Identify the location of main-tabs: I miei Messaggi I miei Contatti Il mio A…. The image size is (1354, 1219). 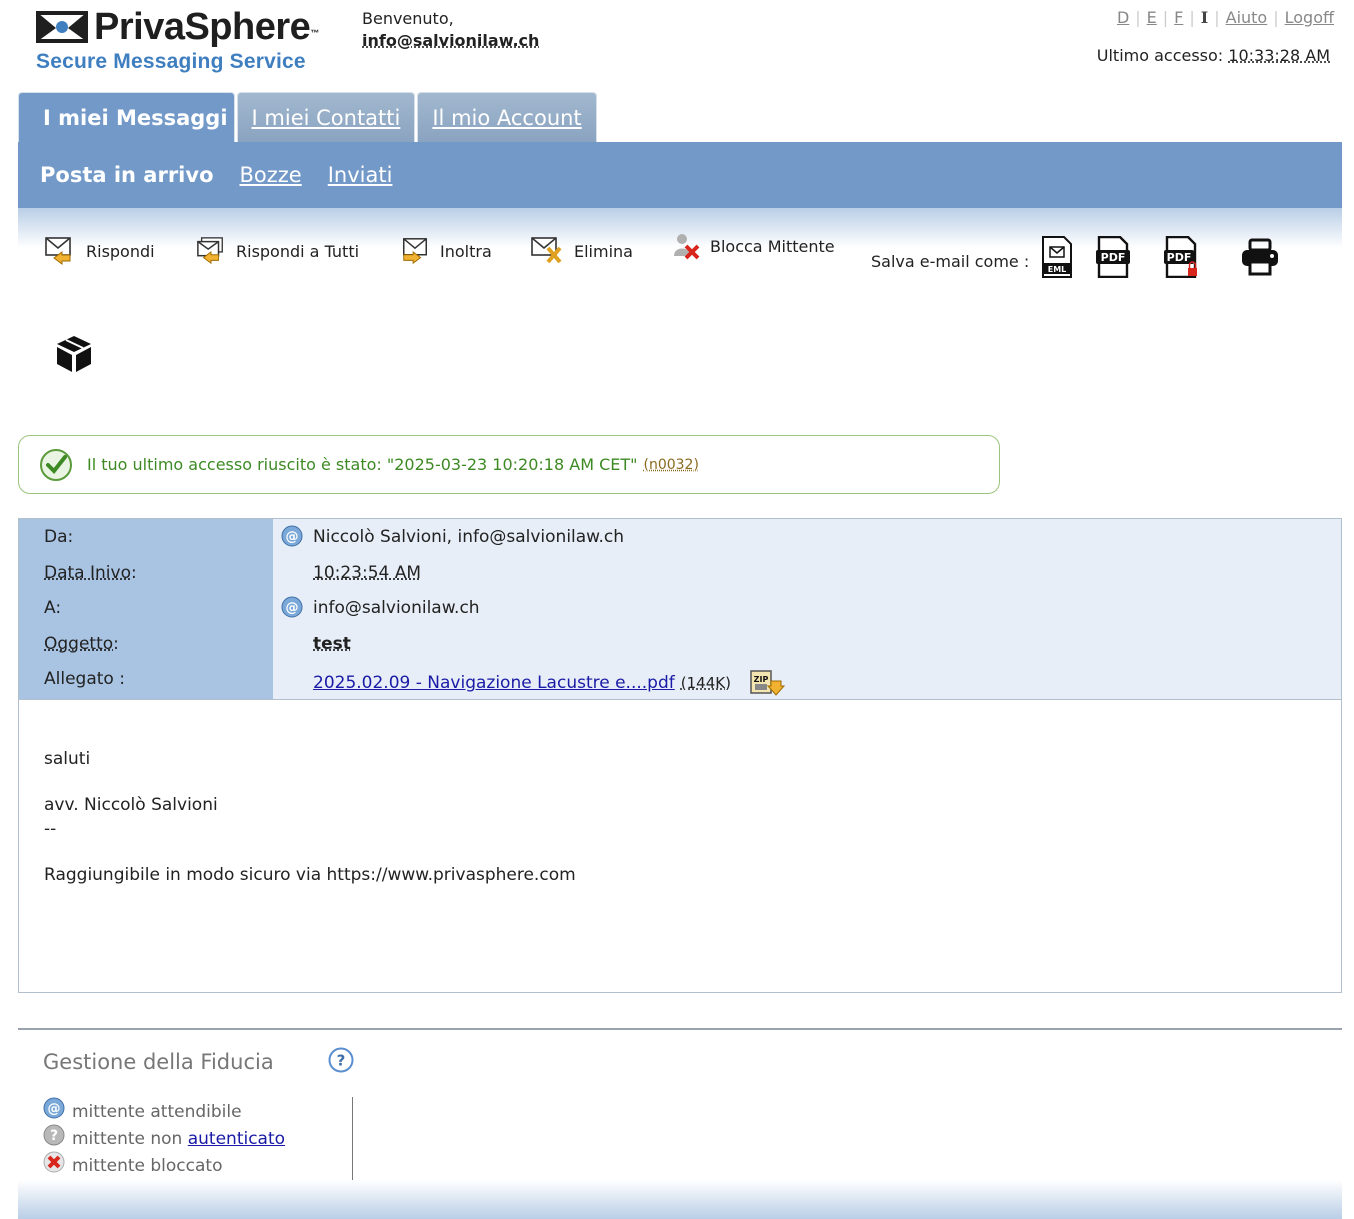
(308, 117).